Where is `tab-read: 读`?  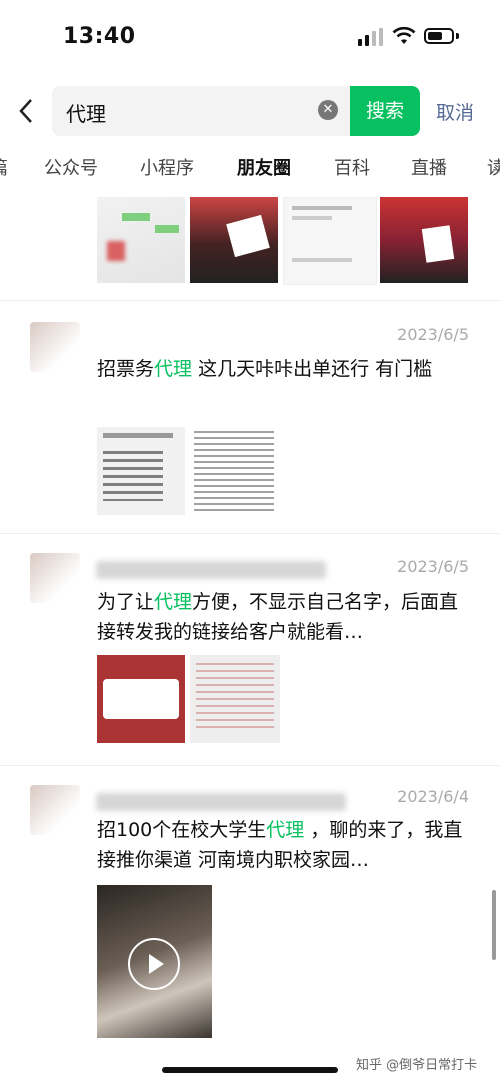
tab-read: 读 is located at coordinates (493, 167).